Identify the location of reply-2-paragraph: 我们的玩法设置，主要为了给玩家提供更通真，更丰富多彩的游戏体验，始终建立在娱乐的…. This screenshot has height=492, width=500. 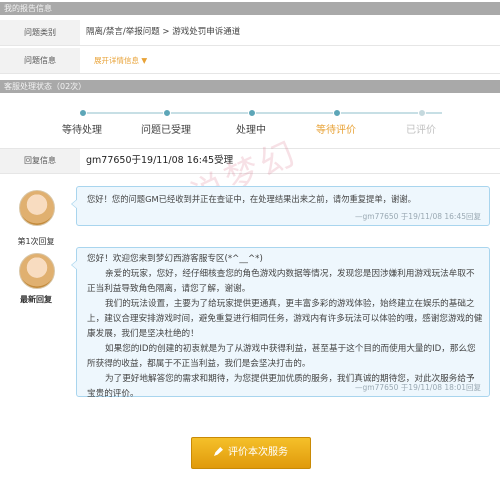
(285, 319).